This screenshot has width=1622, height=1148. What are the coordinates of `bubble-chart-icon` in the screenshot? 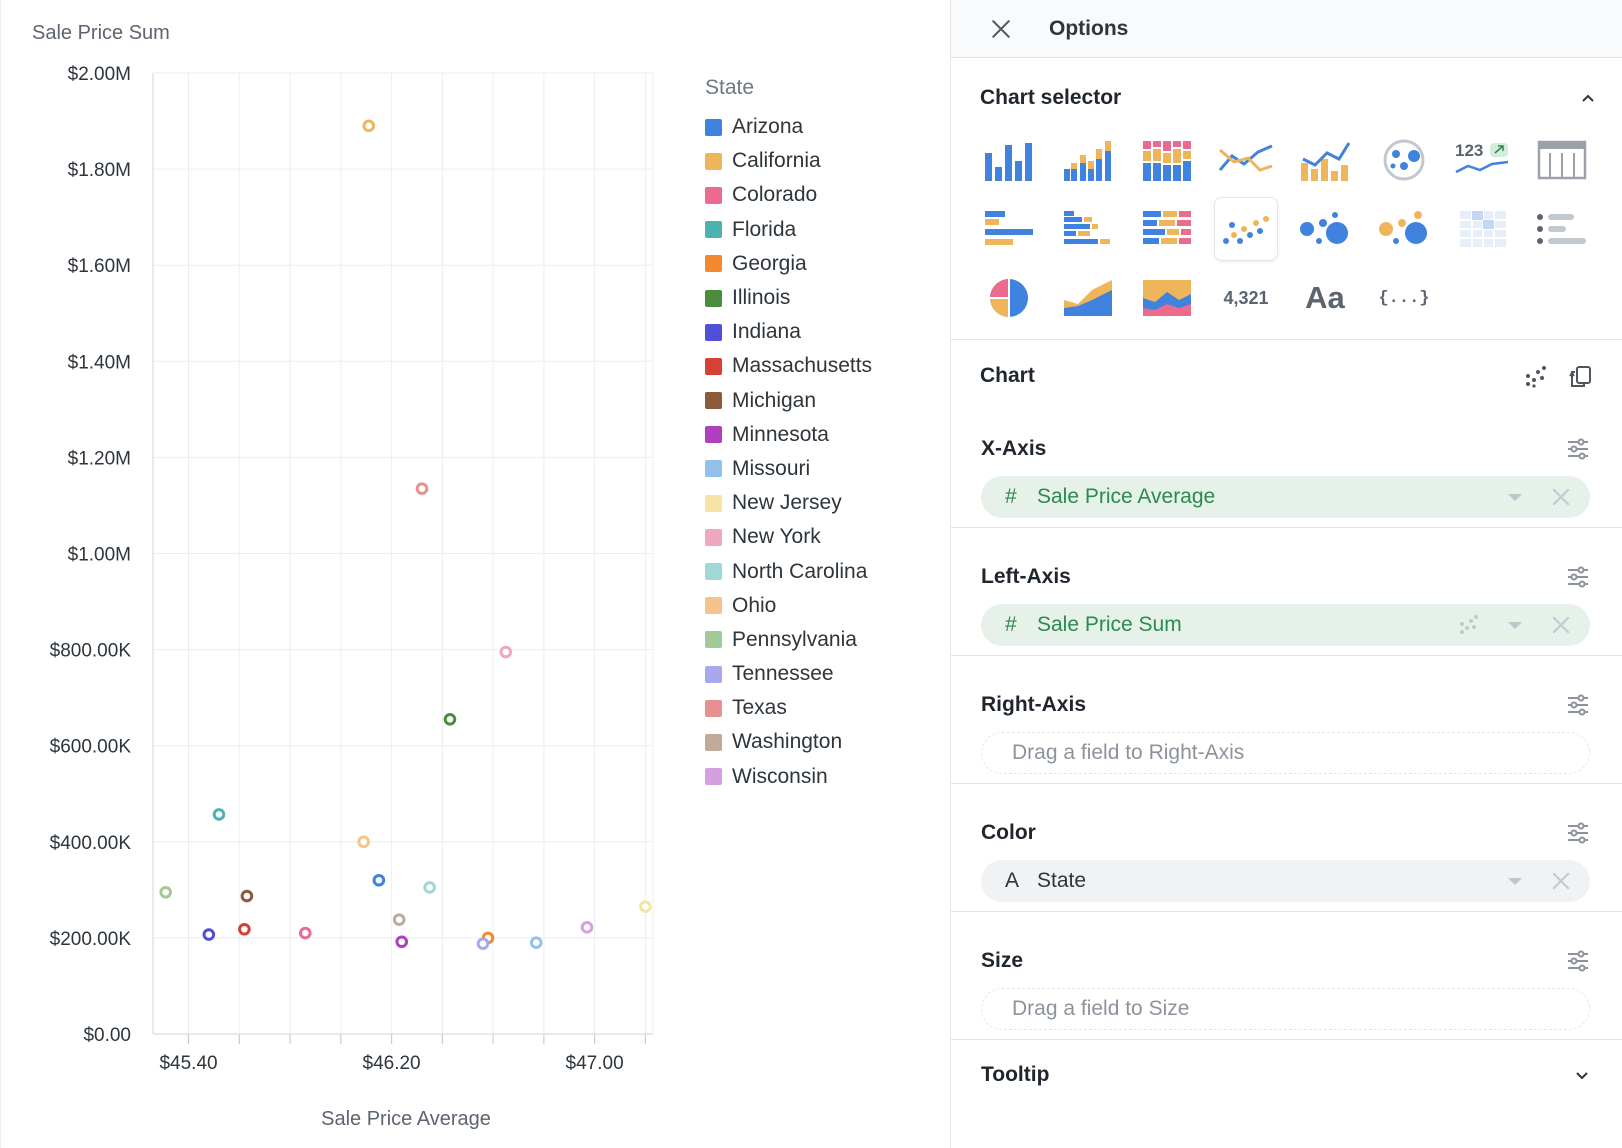 It's located at (1325, 229).